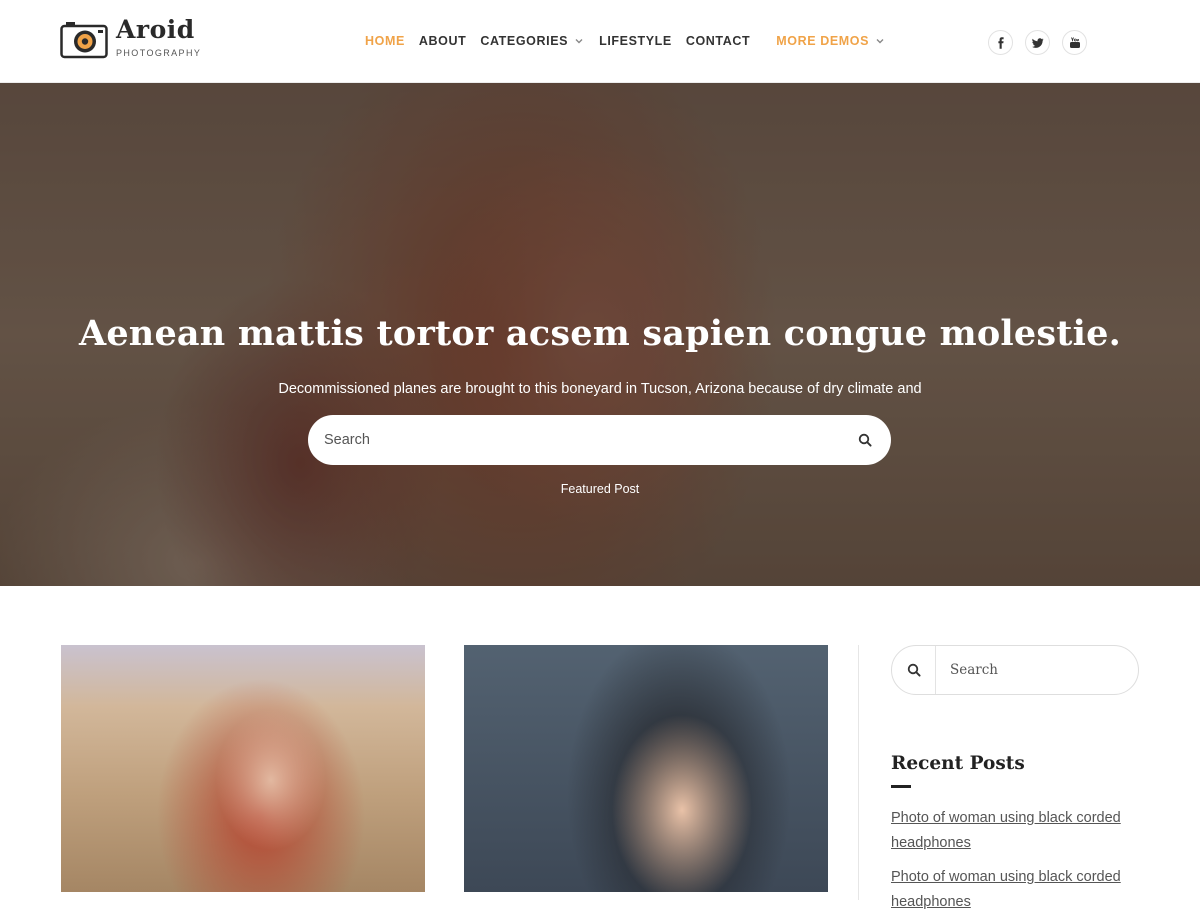 This screenshot has width=1200, height=924. I want to click on youtube-button, so click(1074, 42).